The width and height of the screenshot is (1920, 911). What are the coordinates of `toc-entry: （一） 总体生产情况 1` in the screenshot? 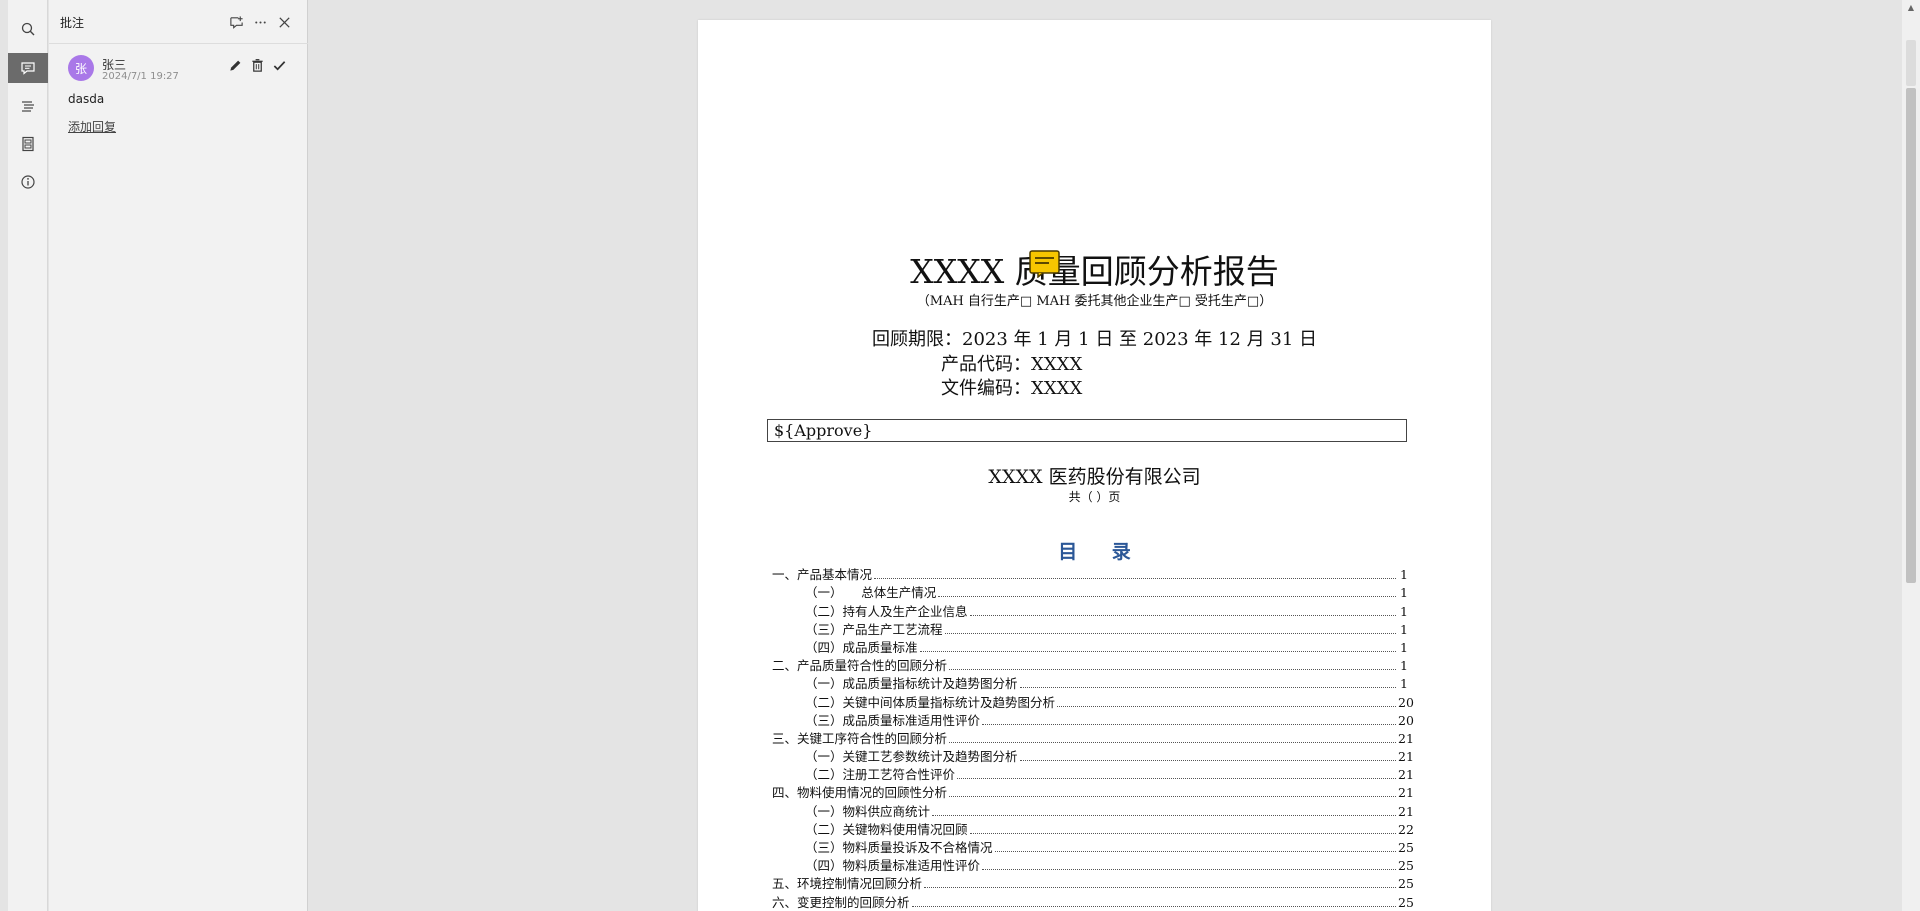 It's located at (1090, 591).